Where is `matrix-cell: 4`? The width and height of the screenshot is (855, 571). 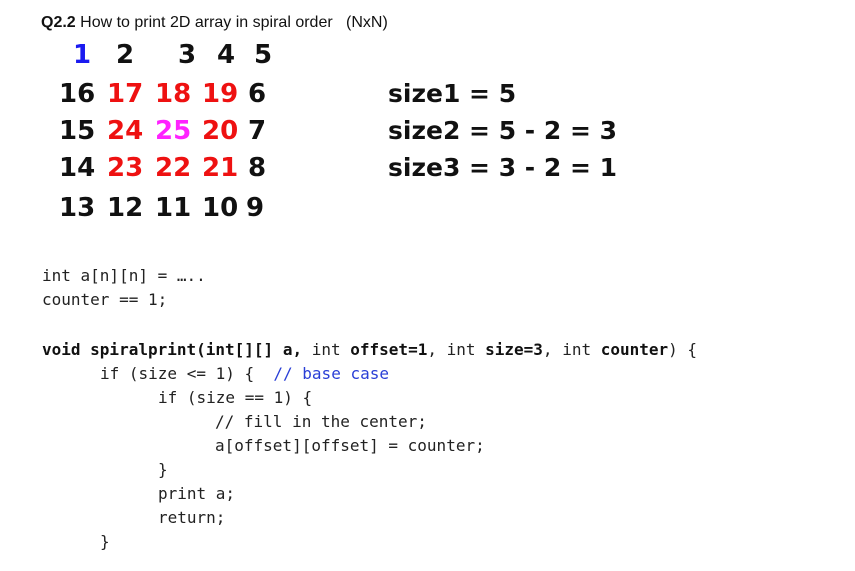 matrix-cell: 4 is located at coordinates (226, 55).